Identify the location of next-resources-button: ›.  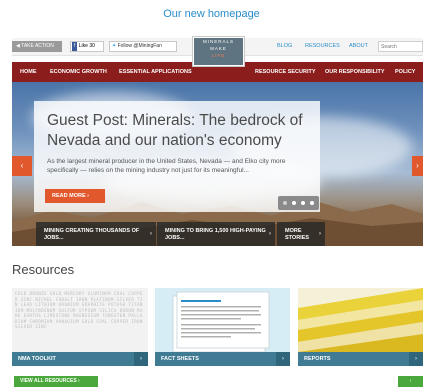
(410, 381).